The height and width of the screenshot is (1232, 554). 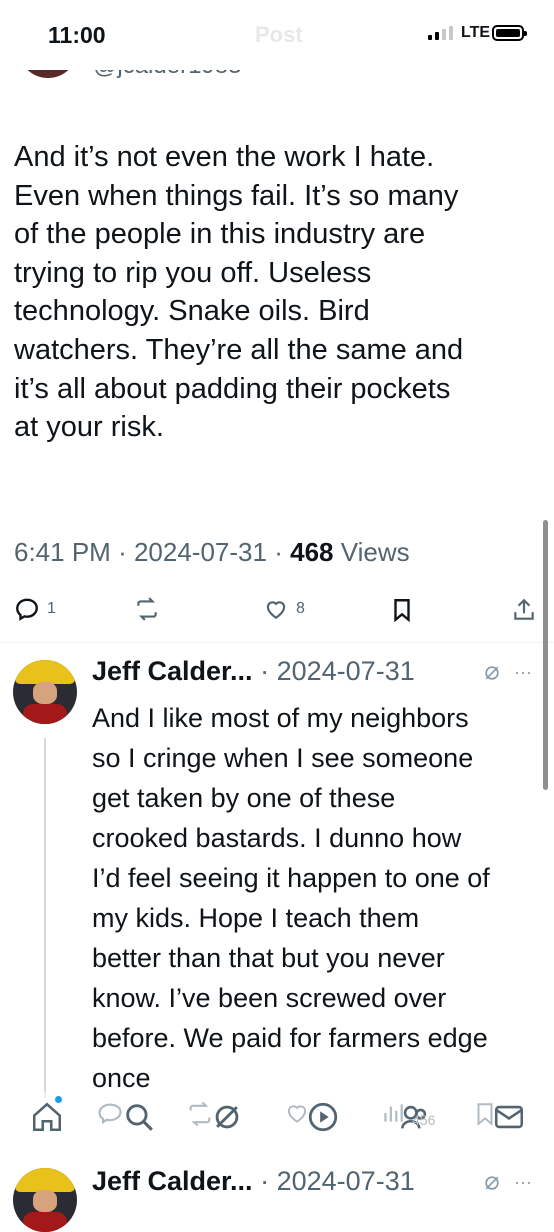 I want to click on reply-icon, so click(x=27, y=609).